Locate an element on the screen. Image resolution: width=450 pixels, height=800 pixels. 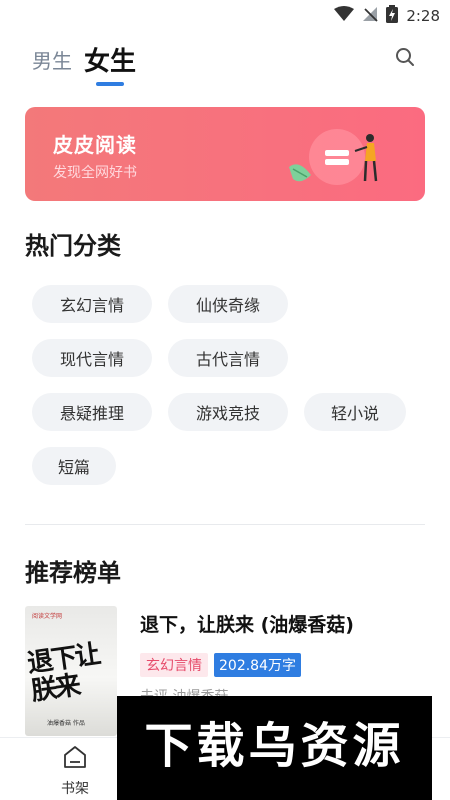
banner-subtitle: 发现全网好书 is located at coordinates (95, 173).